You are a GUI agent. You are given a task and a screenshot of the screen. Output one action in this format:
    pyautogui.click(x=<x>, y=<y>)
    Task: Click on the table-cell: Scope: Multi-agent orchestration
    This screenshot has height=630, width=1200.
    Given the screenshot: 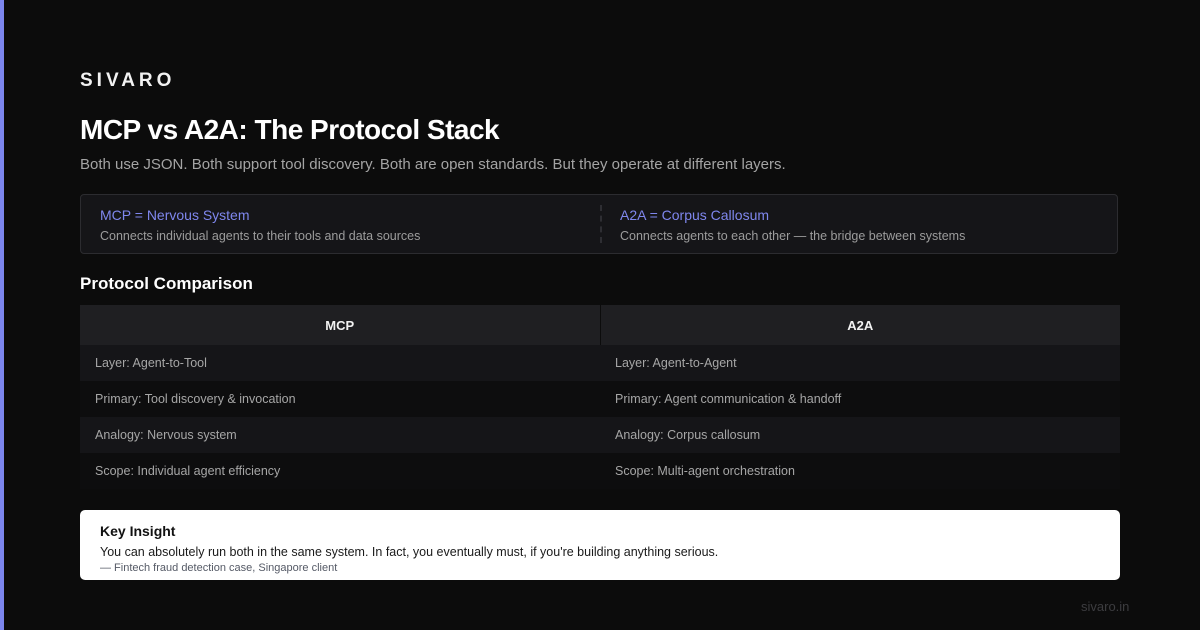 What is the action you would take?
    pyautogui.click(x=705, y=471)
    